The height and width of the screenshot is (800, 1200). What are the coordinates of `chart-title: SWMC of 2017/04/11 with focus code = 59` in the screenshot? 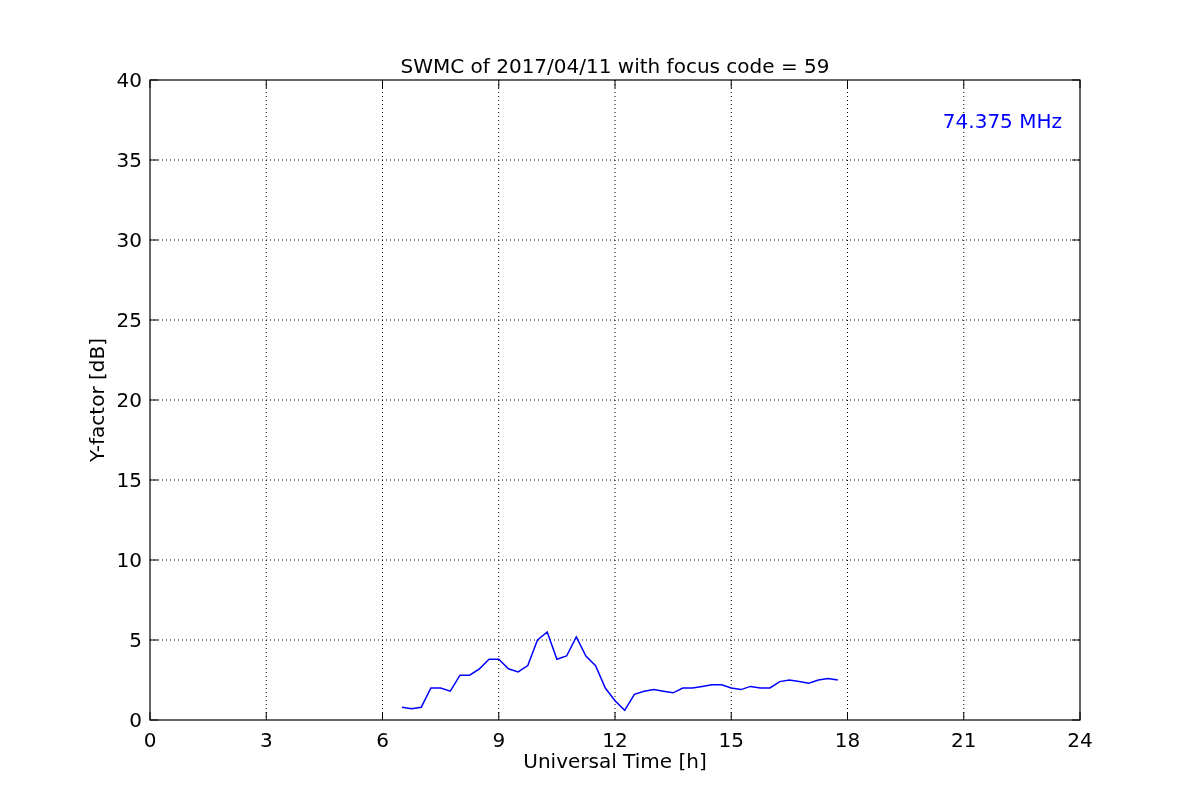 It's located at (615, 66).